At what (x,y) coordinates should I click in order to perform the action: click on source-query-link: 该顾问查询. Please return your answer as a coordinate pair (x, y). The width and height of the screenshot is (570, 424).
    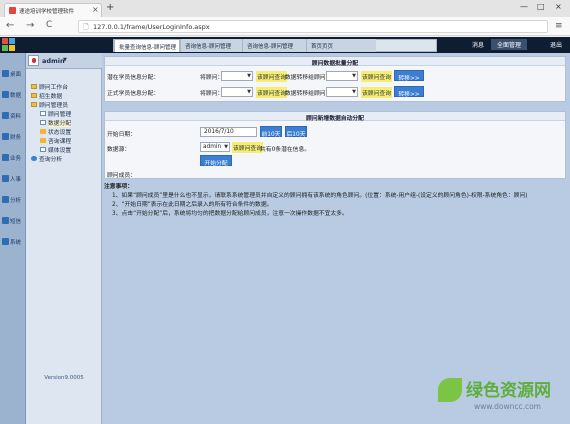
    Looking at the image, I should click on (247, 147).